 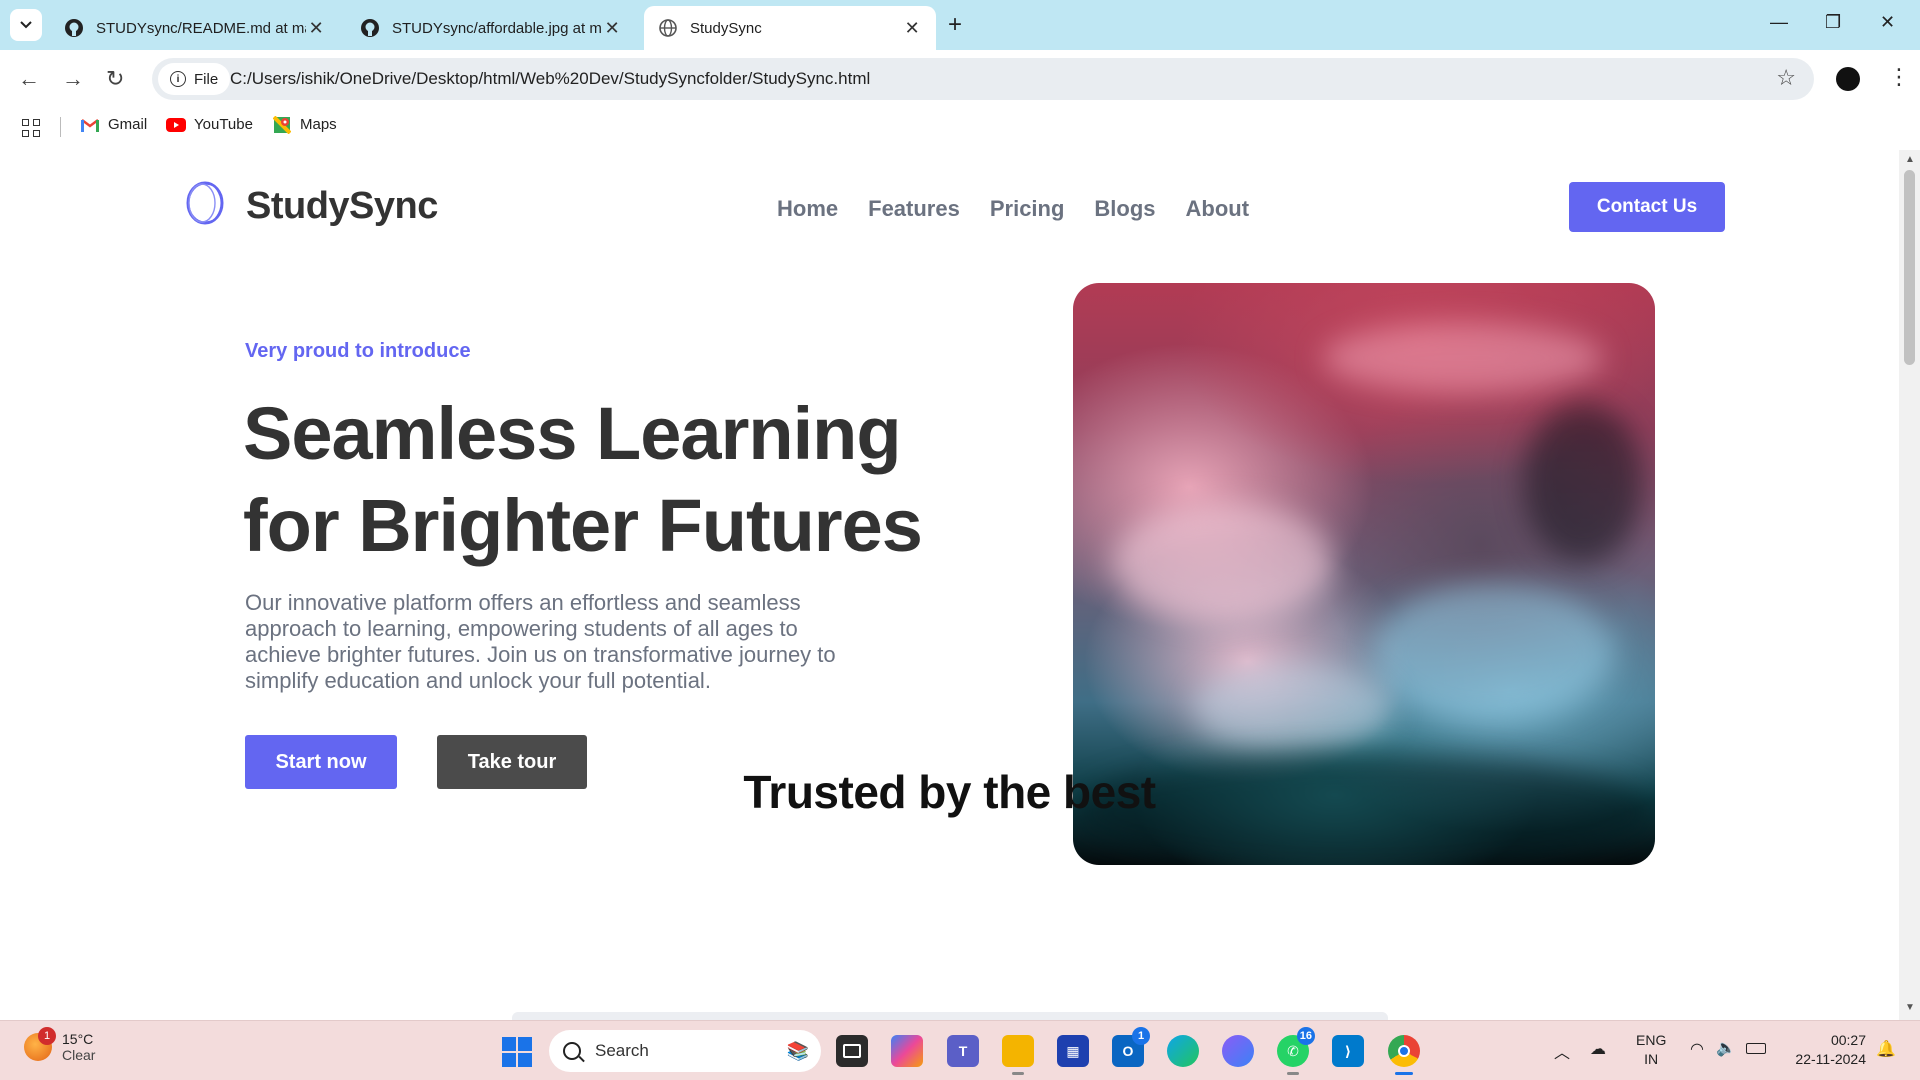 I want to click on site-info-label: File, so click(x=206, y=79).